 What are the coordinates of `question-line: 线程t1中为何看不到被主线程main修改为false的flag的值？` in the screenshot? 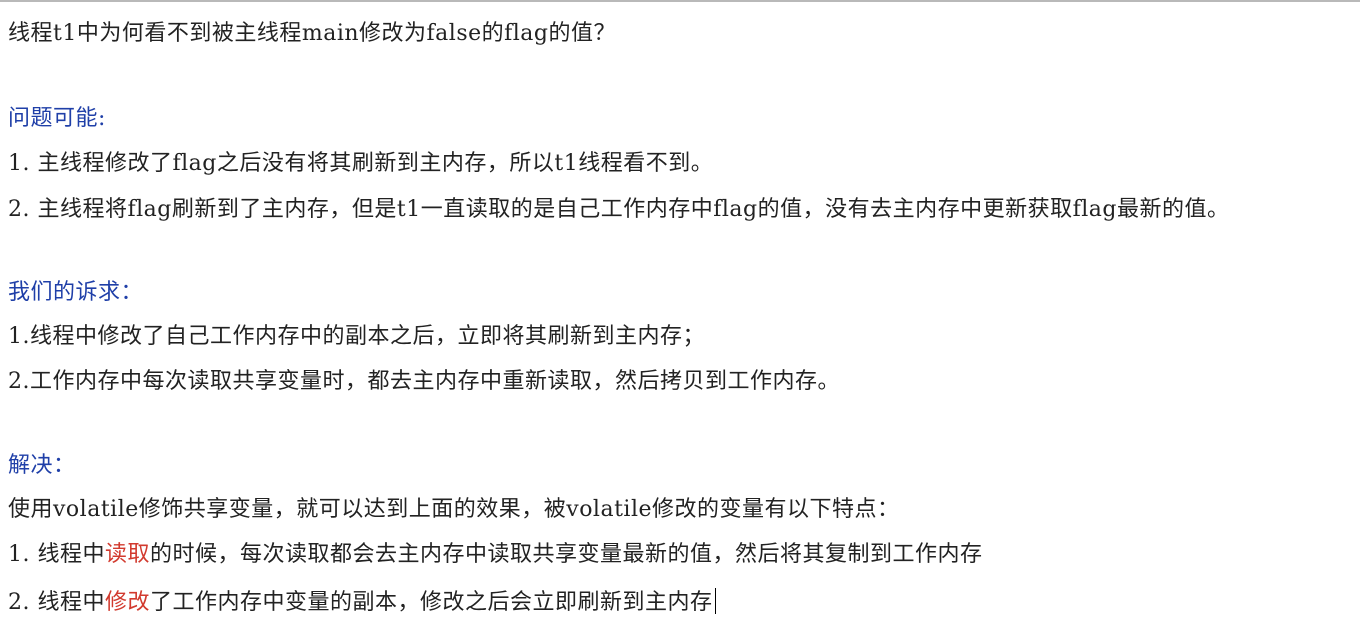 It's located at (312, 33).